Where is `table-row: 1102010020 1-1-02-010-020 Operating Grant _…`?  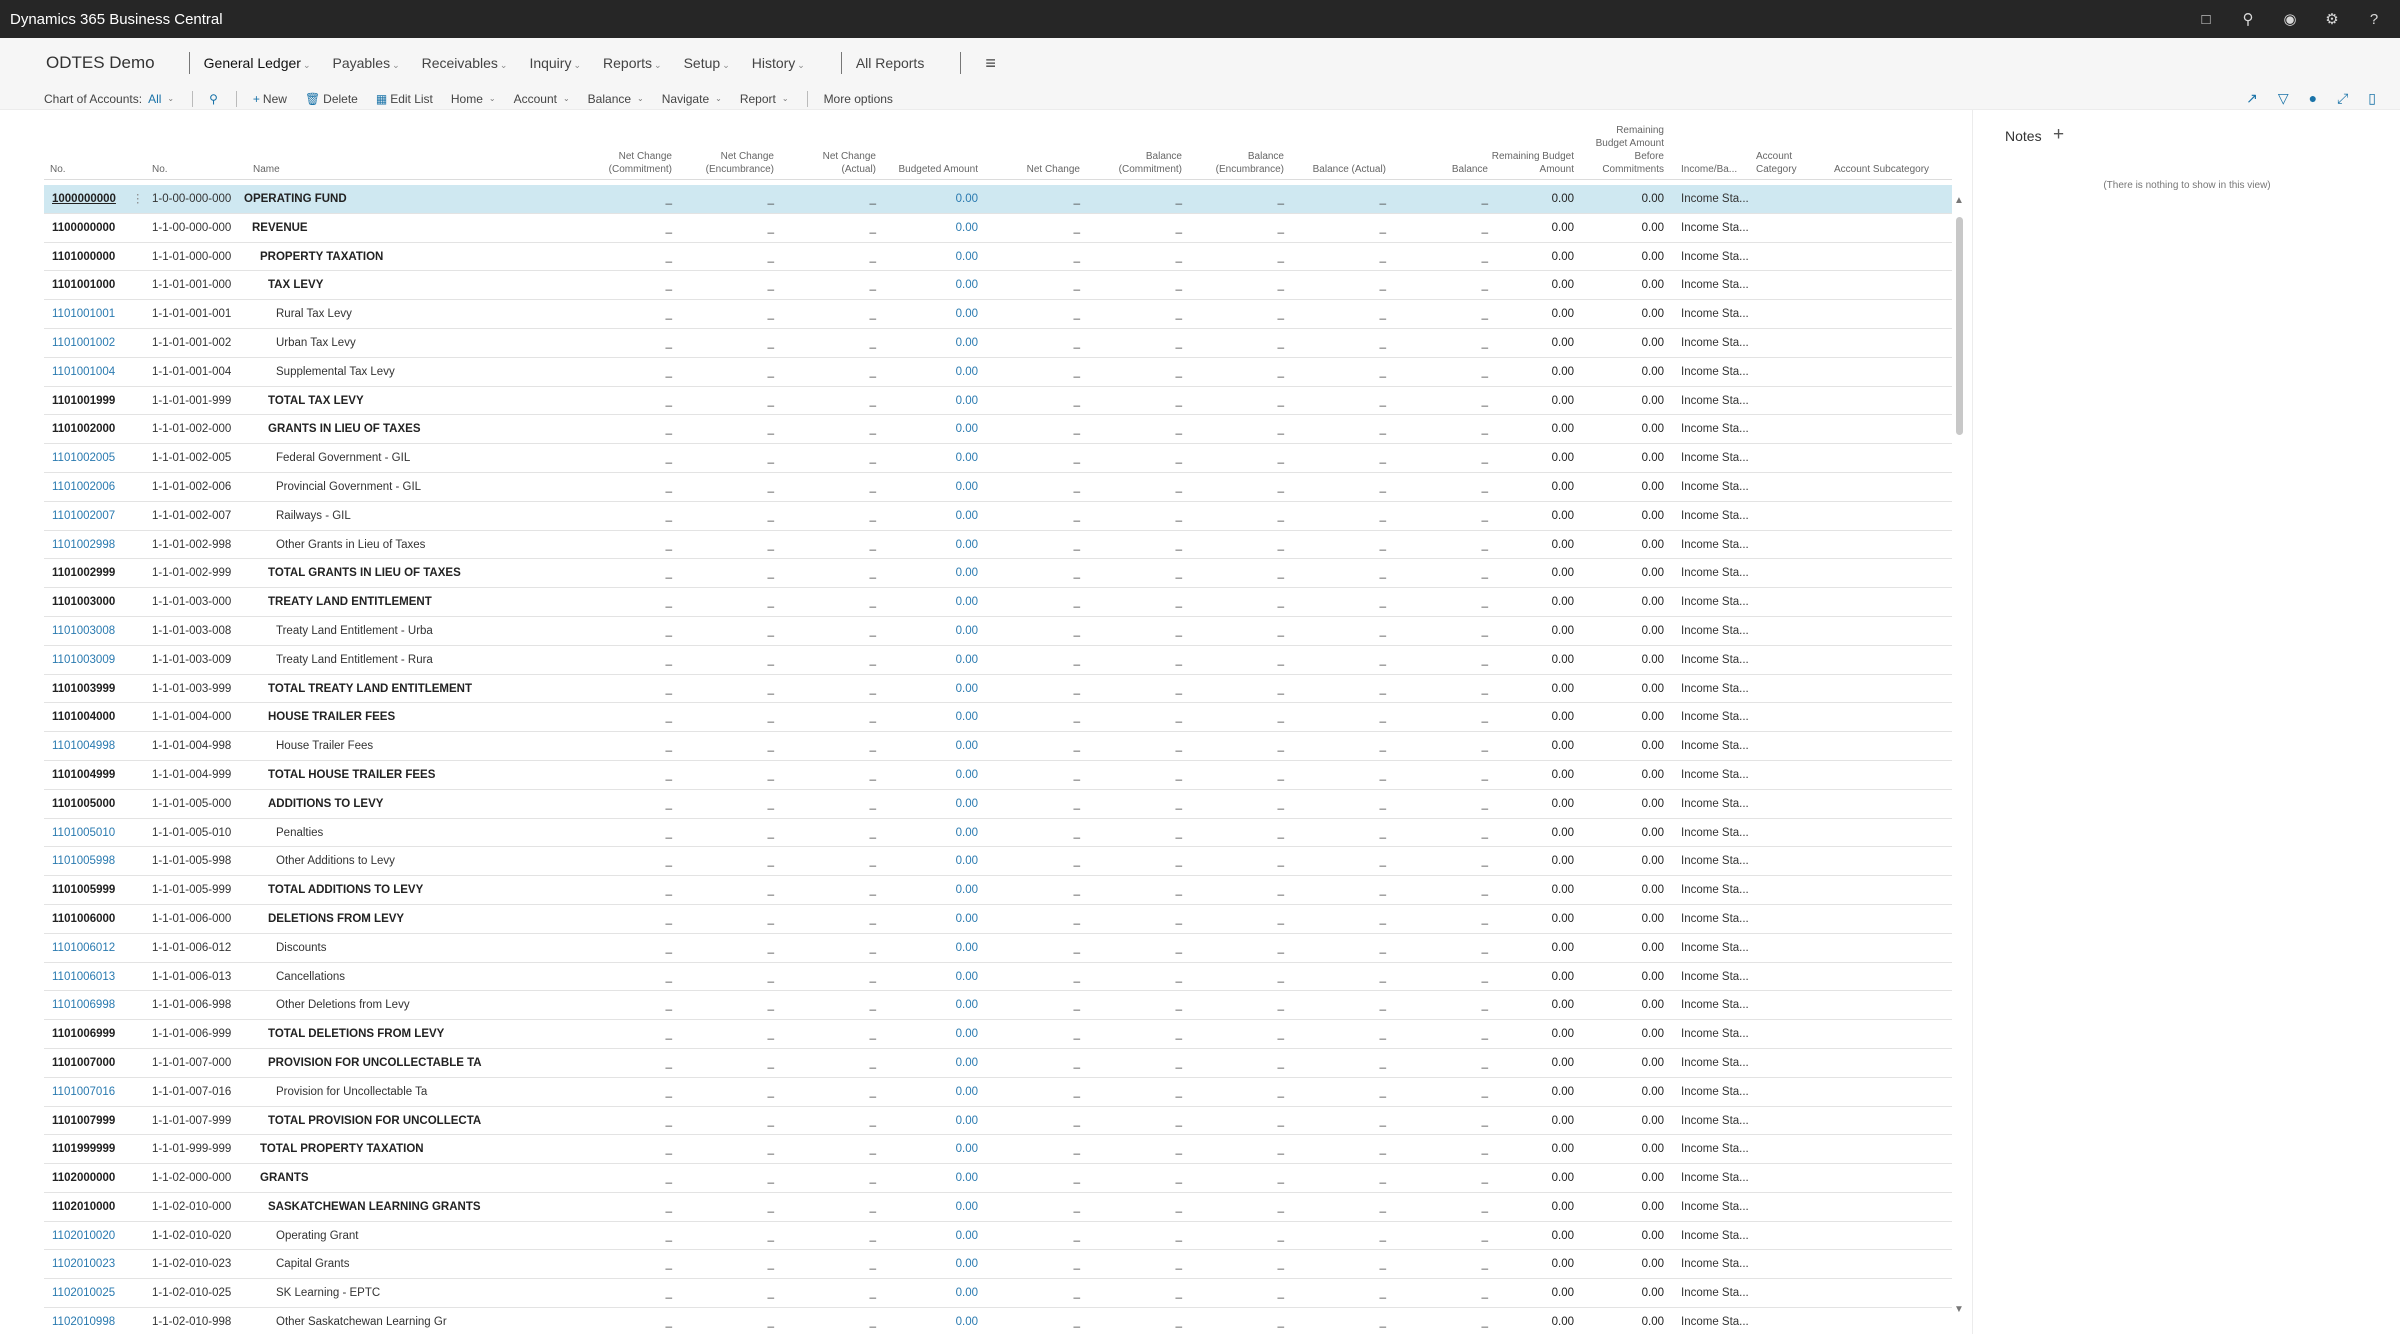
table-row: 1102010020 1-1-02-010-020 Operating Grant _… is located at coordinates (998, 1236).